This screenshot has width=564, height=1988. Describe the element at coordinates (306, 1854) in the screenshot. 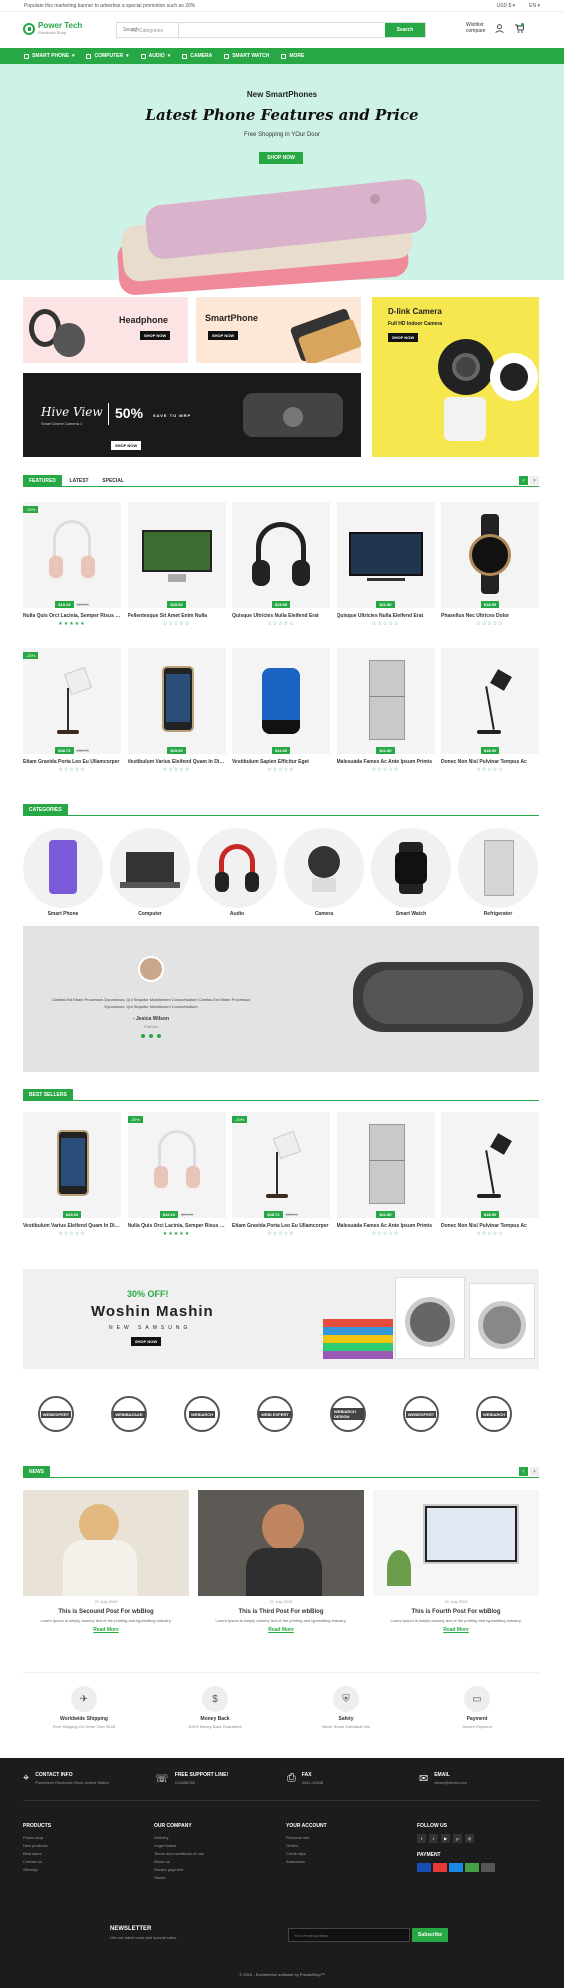

I see `footer-link: Credit slips` at that location.